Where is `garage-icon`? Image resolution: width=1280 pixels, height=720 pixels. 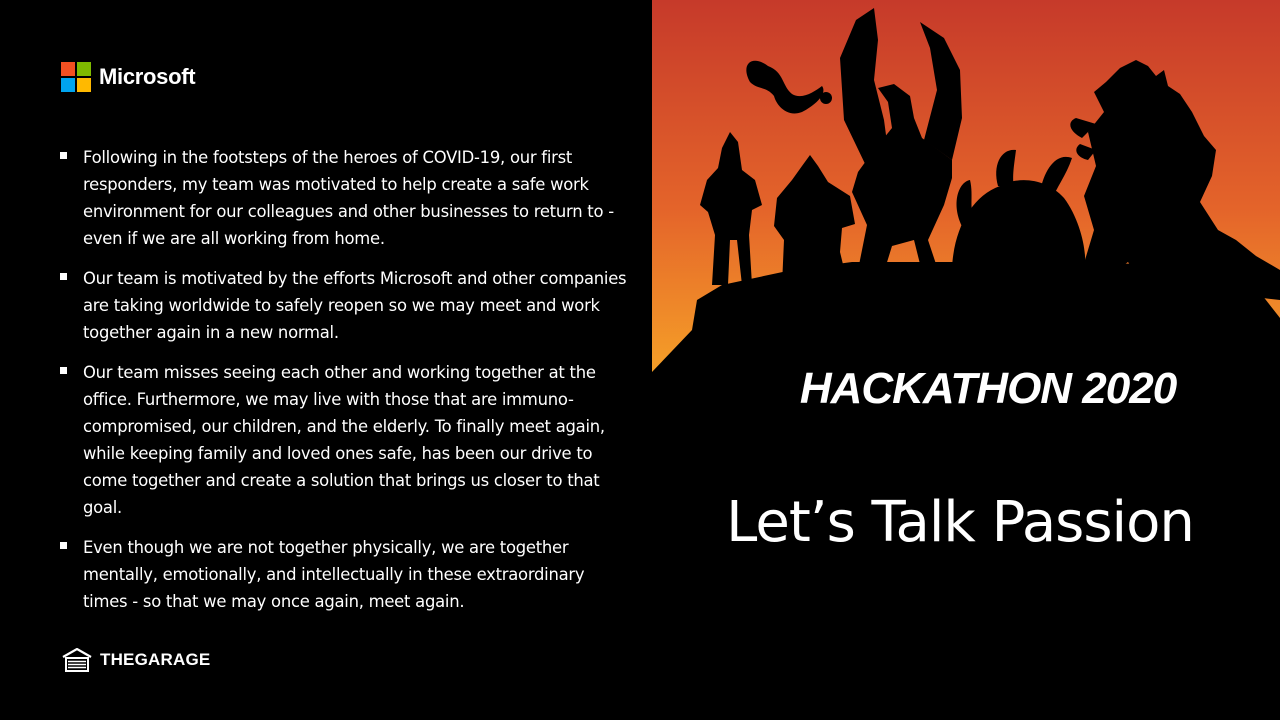 garage-icon is located at coordinates (77, 660).